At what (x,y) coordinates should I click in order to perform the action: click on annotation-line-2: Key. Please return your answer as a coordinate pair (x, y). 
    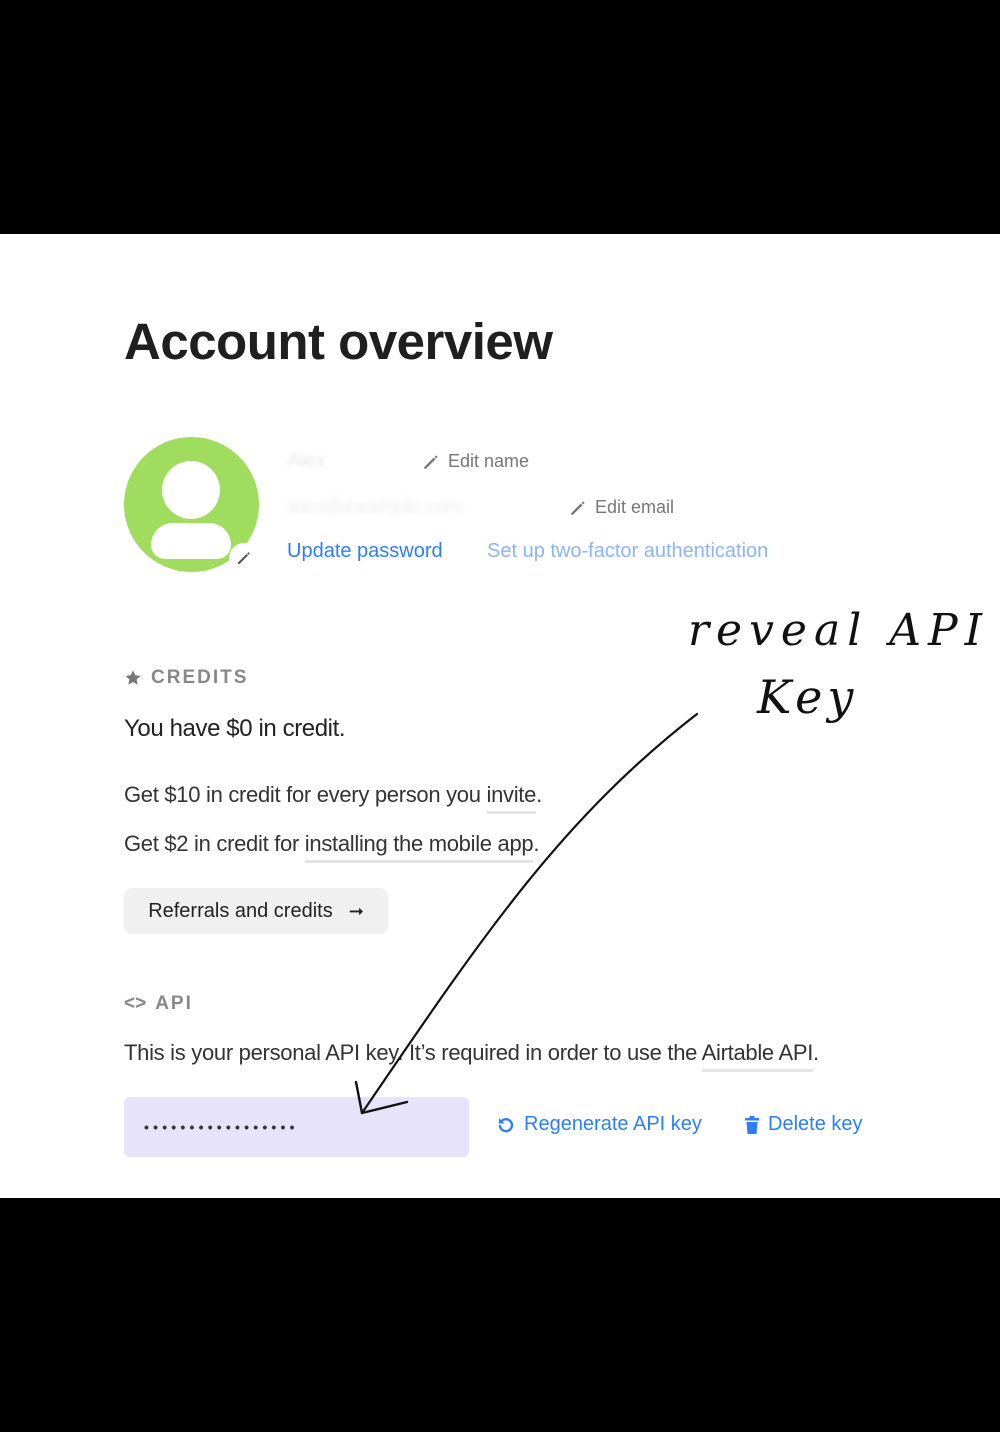
    Looking at the image, I should click on (807, 697).